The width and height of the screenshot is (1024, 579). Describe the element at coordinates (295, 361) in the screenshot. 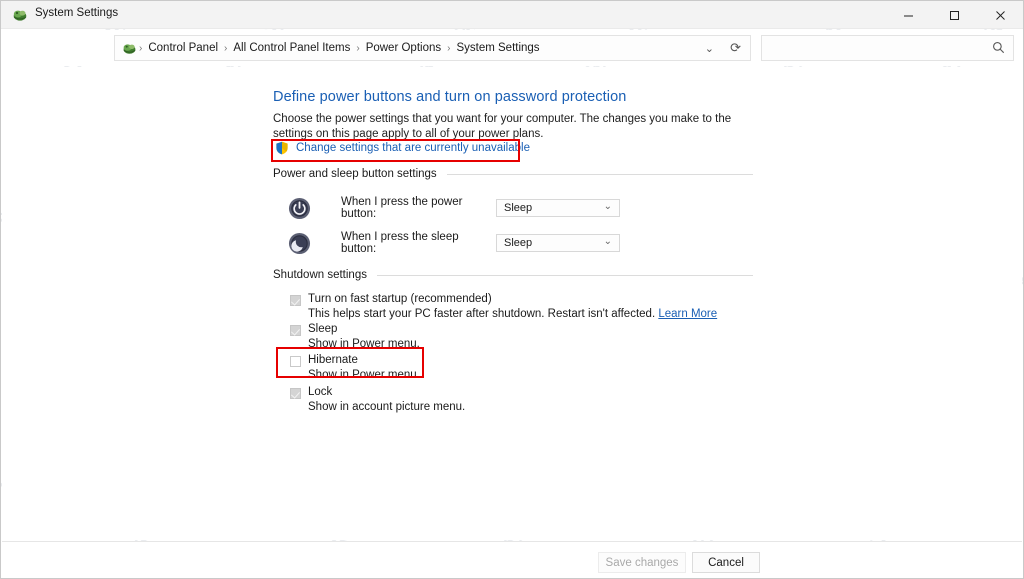

I see `hibernate-checkbox` at that location.